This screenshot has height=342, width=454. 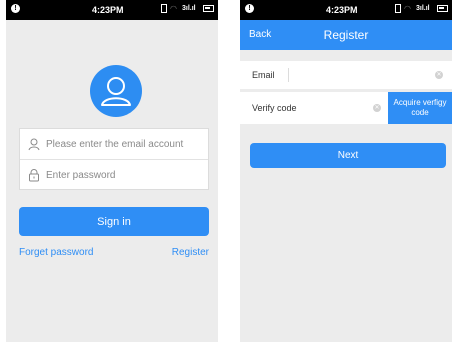 What do you see at coordinates (420, 108) in the screenshot?
I see `acquire-code-button: Acquire verfigy code` at bounding box center [420, 108].